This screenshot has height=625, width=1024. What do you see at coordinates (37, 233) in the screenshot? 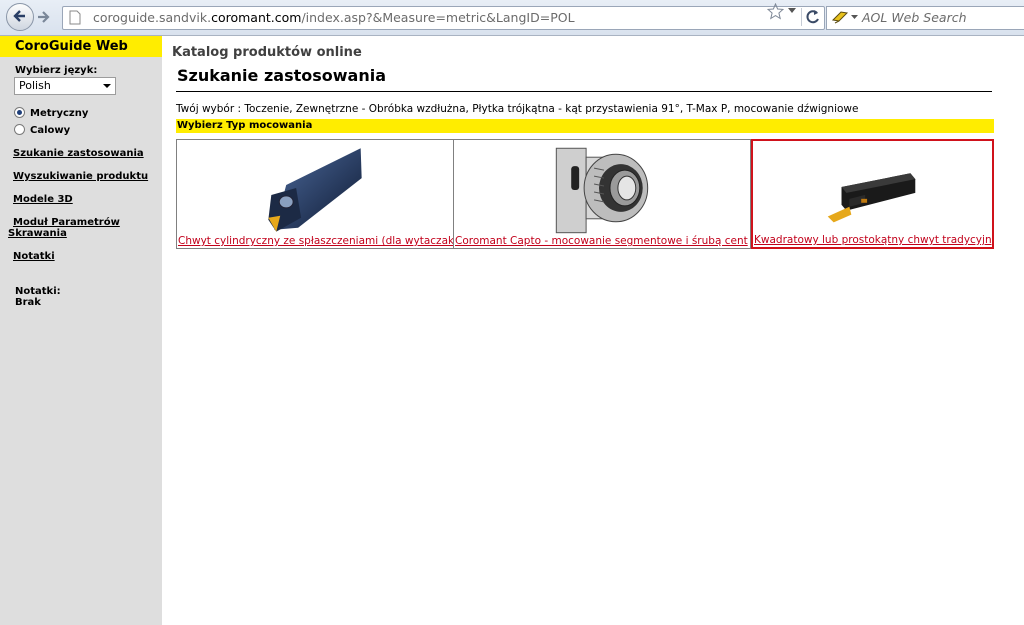
I see `sidebar-link-cutting-data-module-line2: Skrawania` at bounding box center [37, 233].